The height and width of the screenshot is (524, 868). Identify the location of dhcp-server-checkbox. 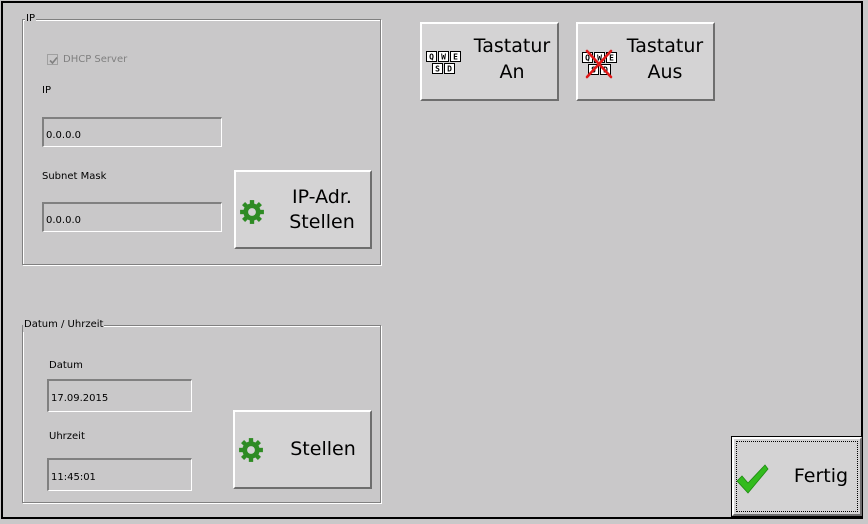
(52, 59).